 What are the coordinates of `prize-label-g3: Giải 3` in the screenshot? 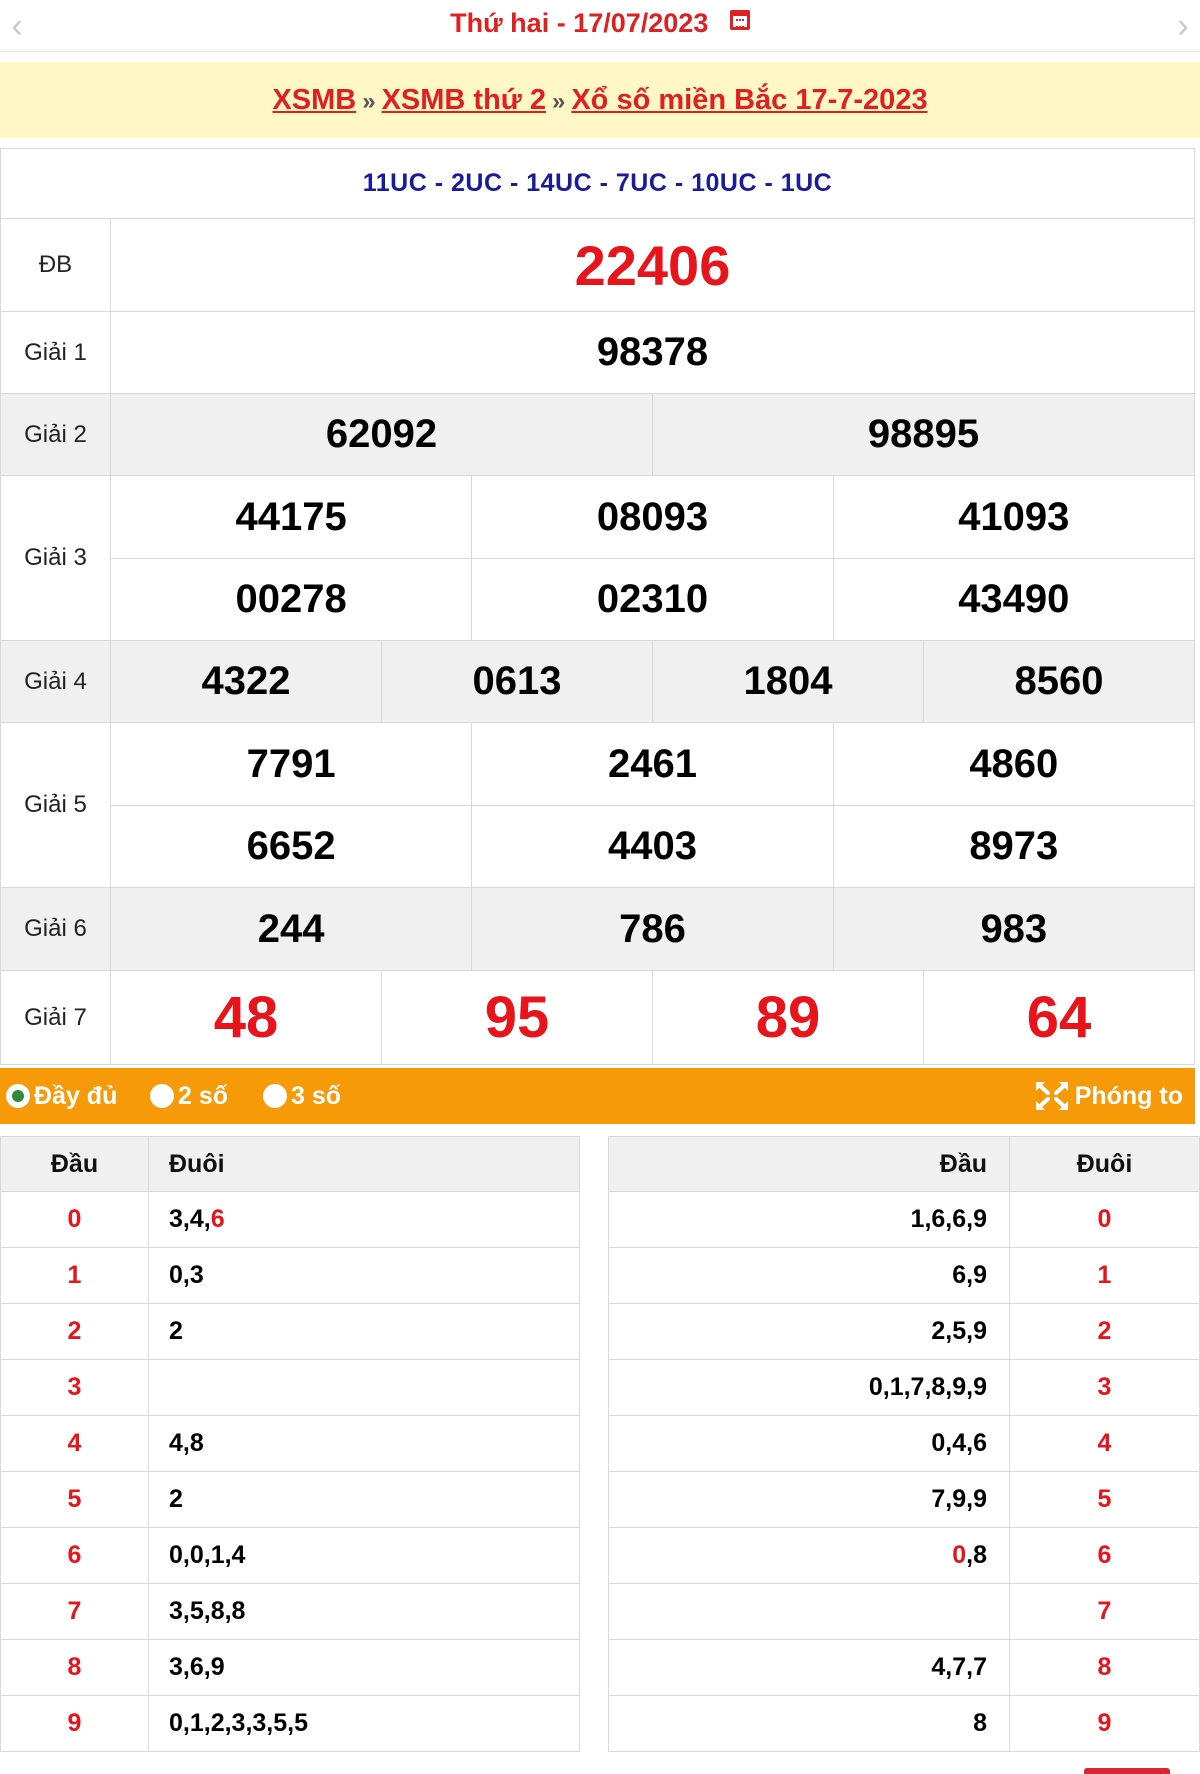 It's located at (55, 558).